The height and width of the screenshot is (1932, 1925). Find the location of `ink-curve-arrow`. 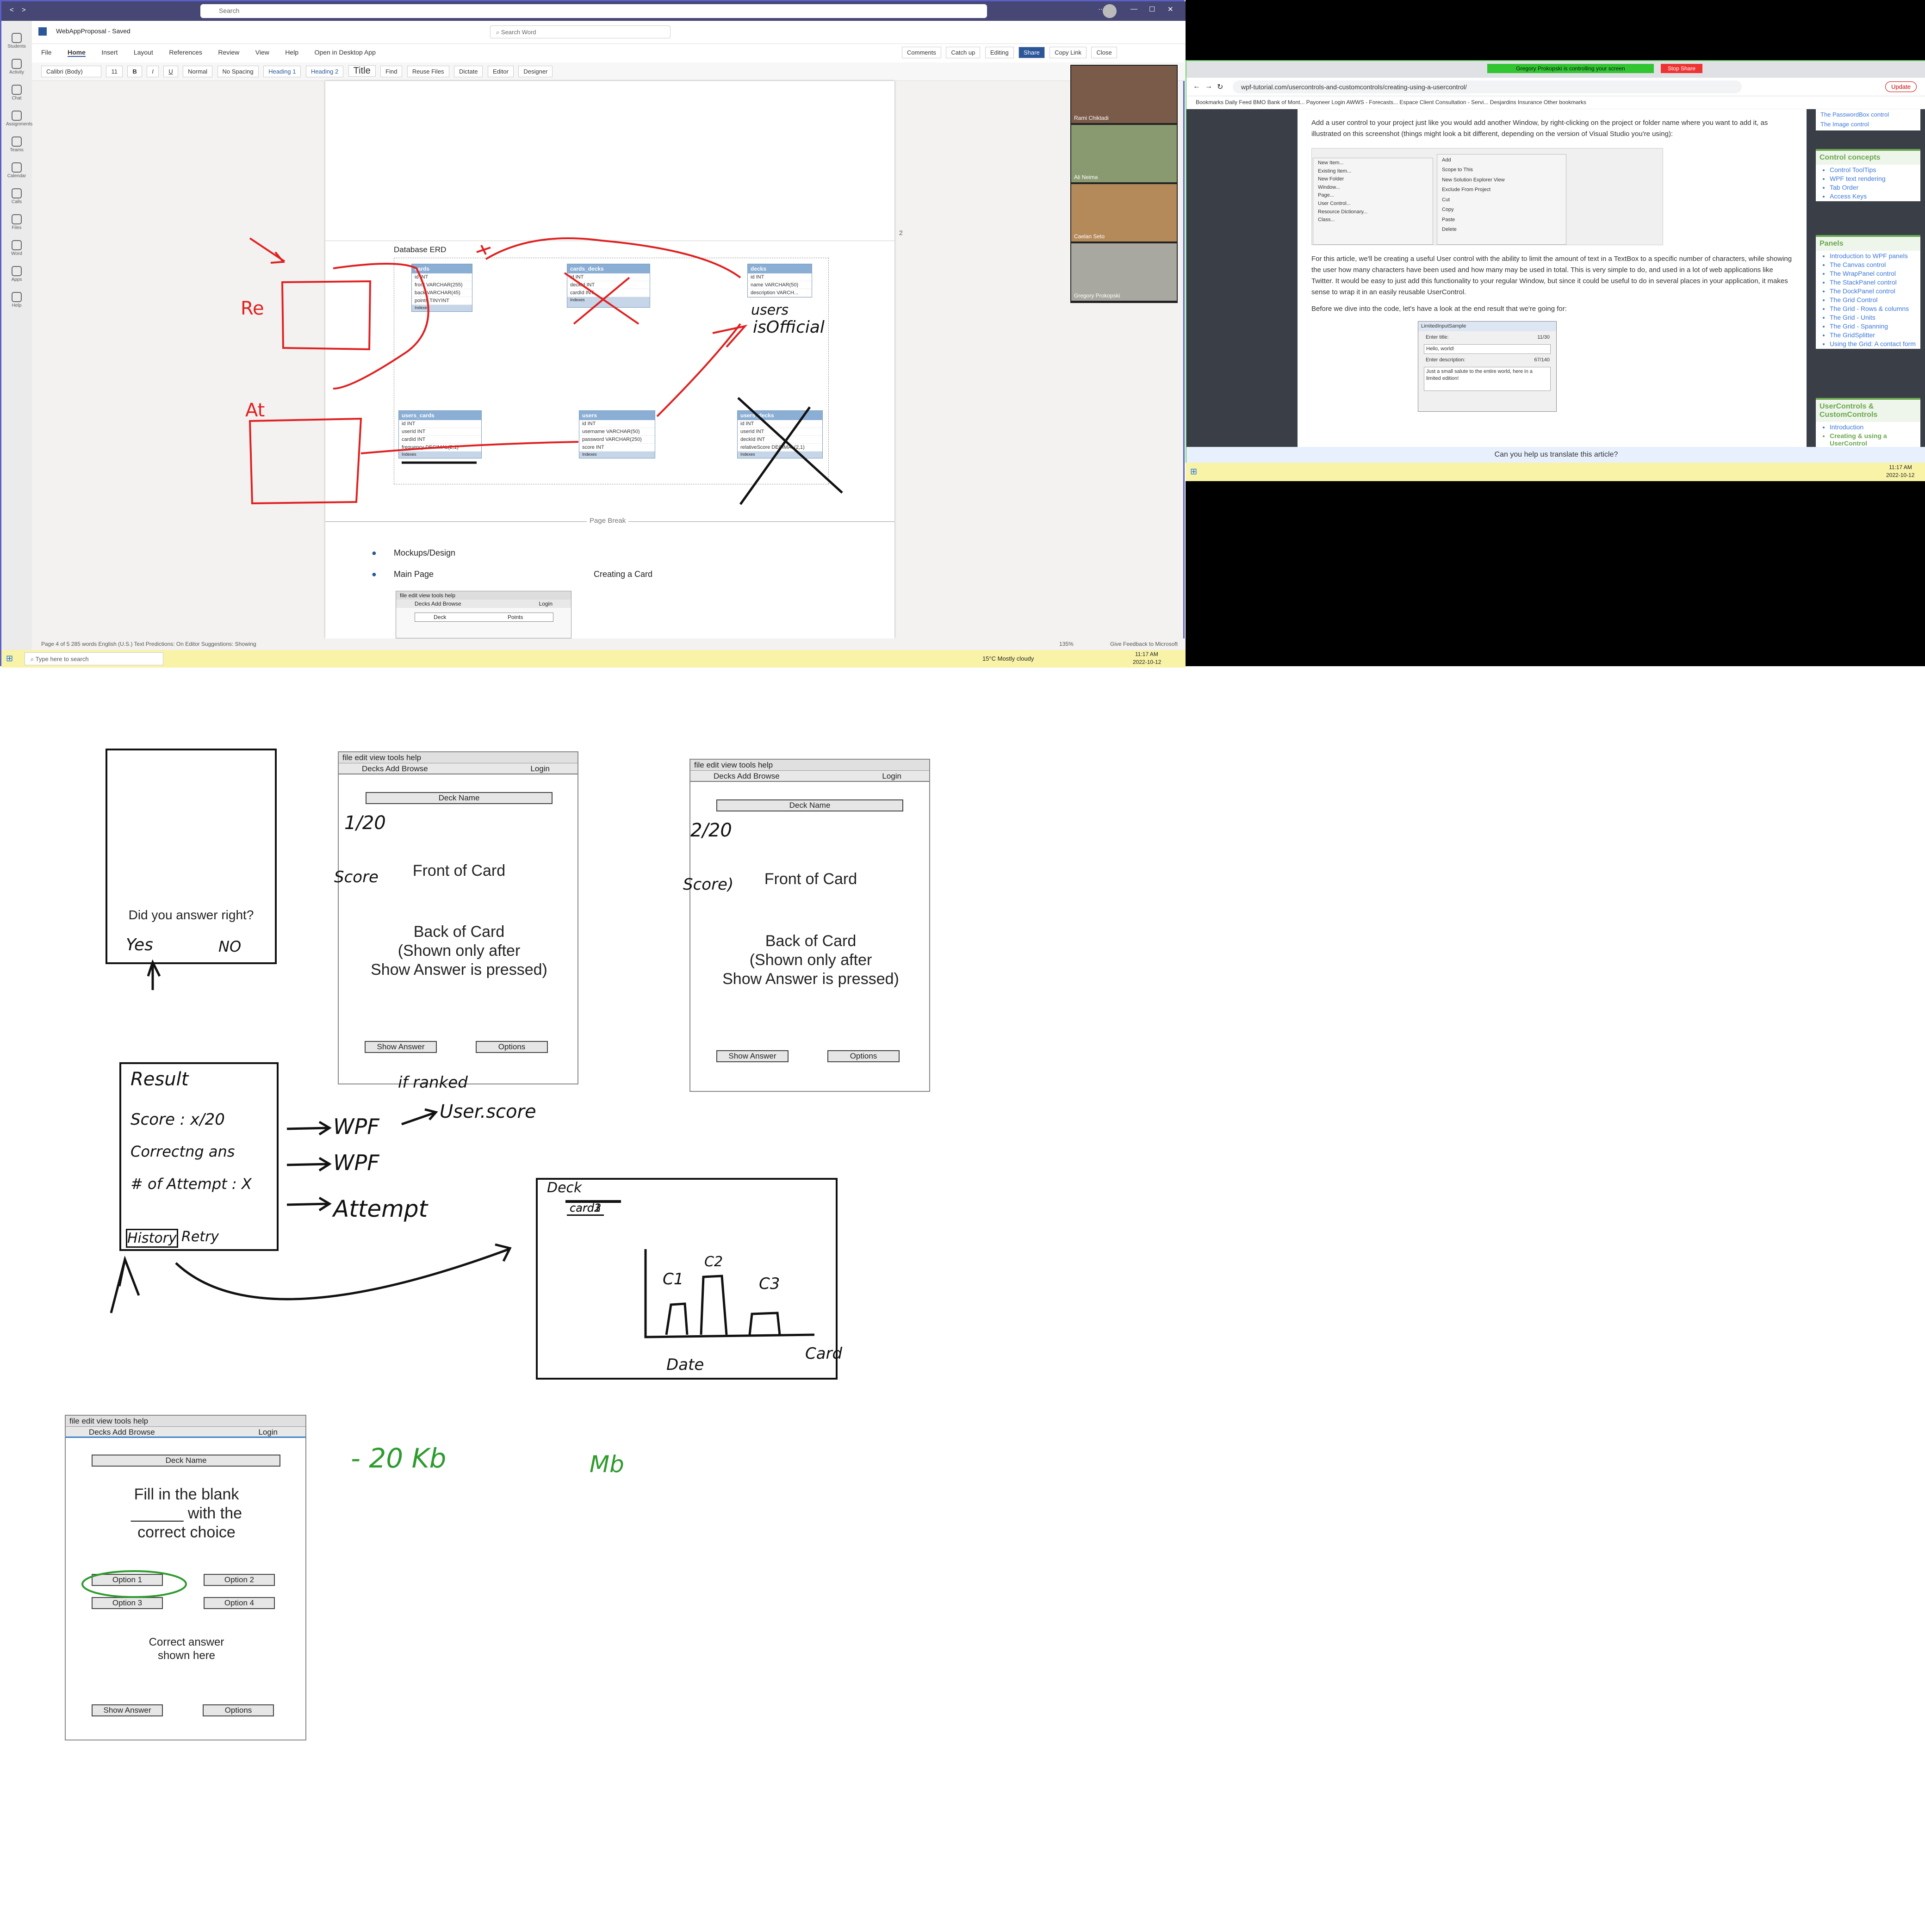

ink-curve-arrow is located at coordinates (342, 1274).